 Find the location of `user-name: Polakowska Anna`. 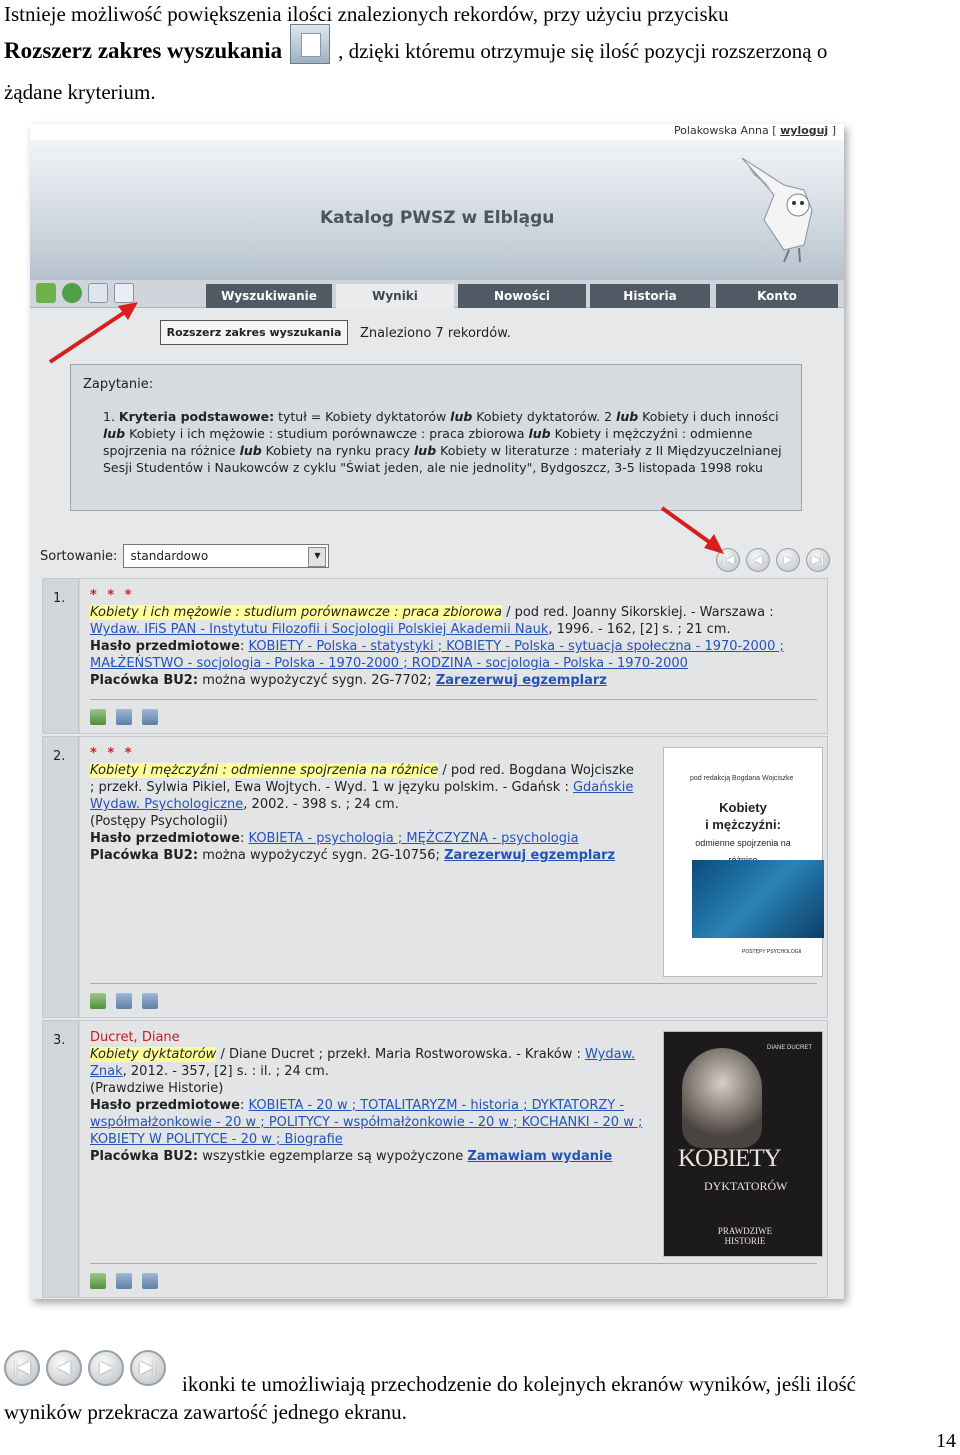

user-name: Polakowska Anna is located at coordinates (721, 130).